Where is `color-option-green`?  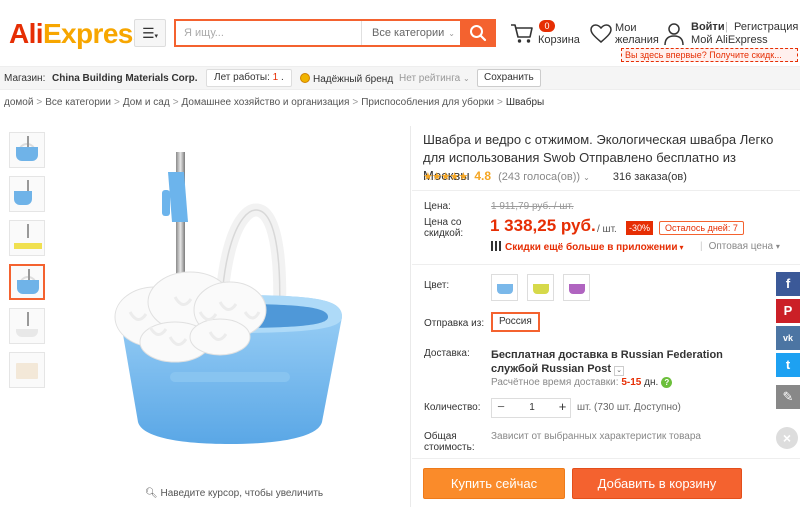
color-option-green is located at coordinates (540, 287).